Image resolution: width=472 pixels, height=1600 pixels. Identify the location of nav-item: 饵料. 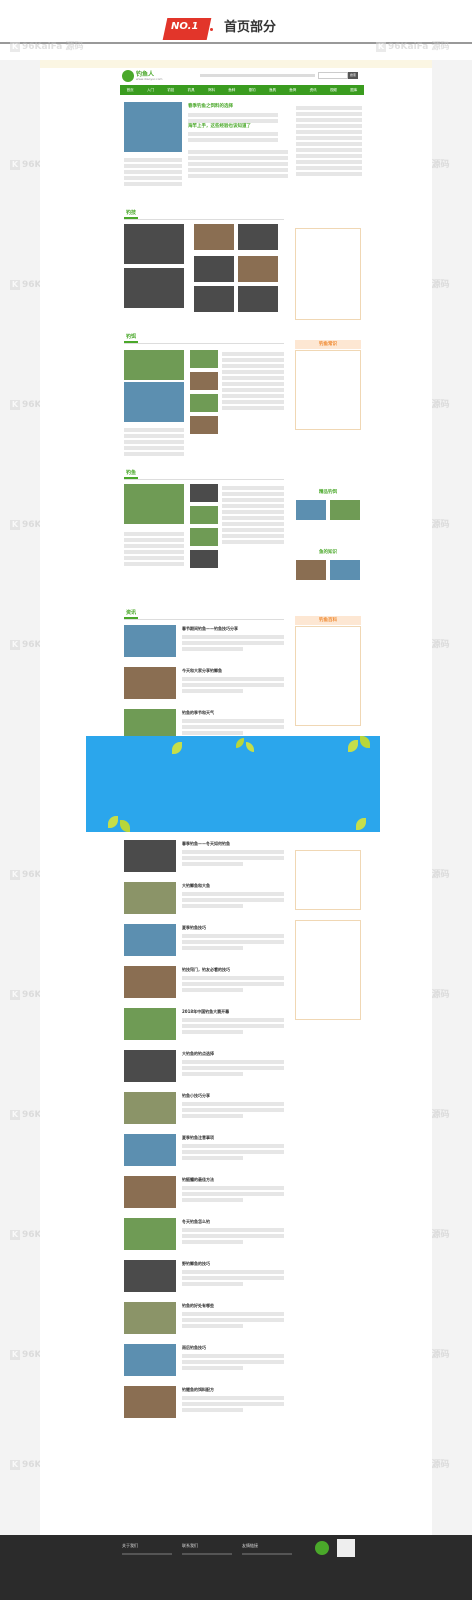
(211, 90).